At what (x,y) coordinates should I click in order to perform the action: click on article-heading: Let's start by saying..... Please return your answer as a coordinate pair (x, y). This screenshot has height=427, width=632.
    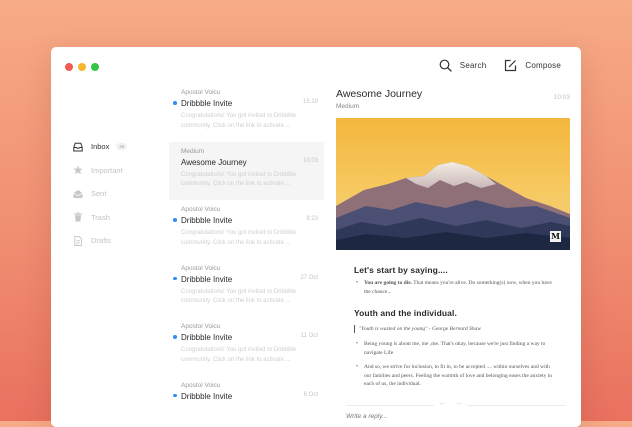
    Looking at the image, I should click on (454, 270).